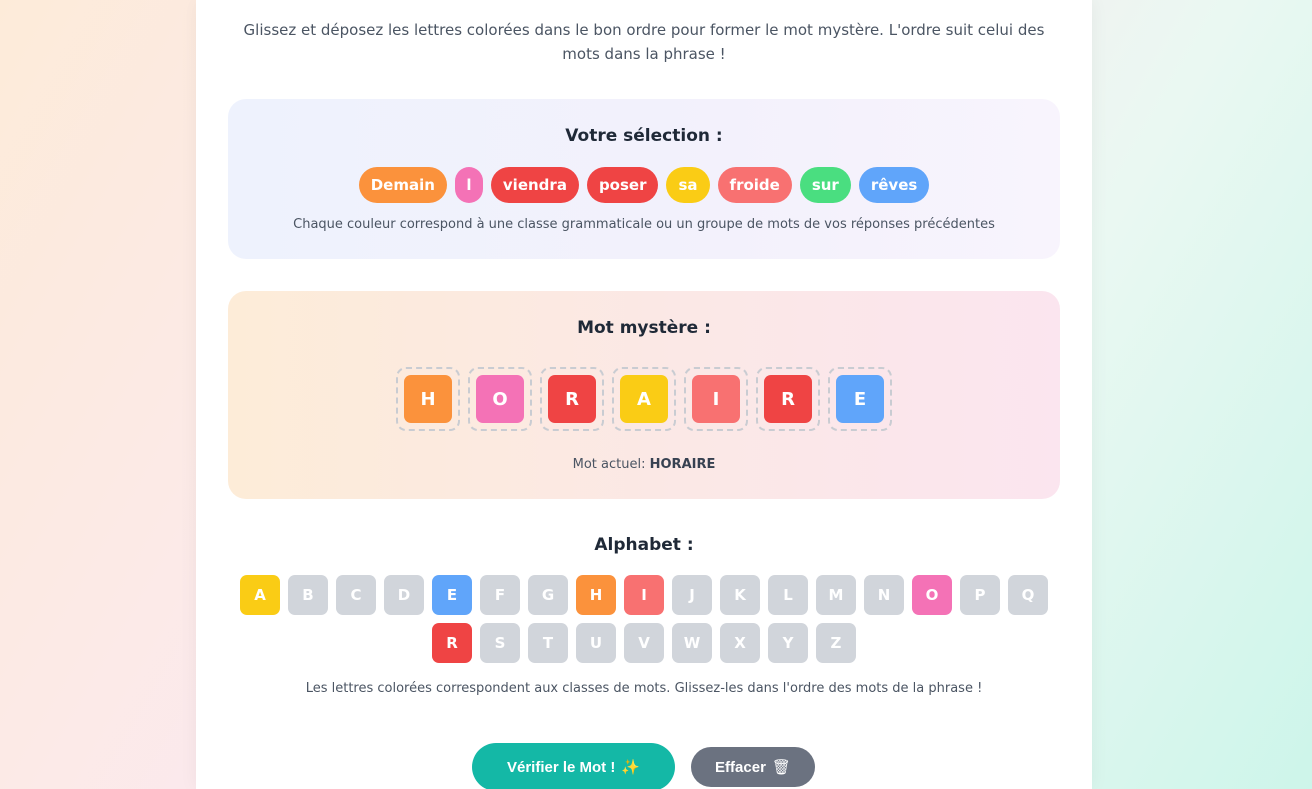  Describe the element at coordinates (781, 767) in the screenshot. I see `trash-icon: 🗑` at that location.